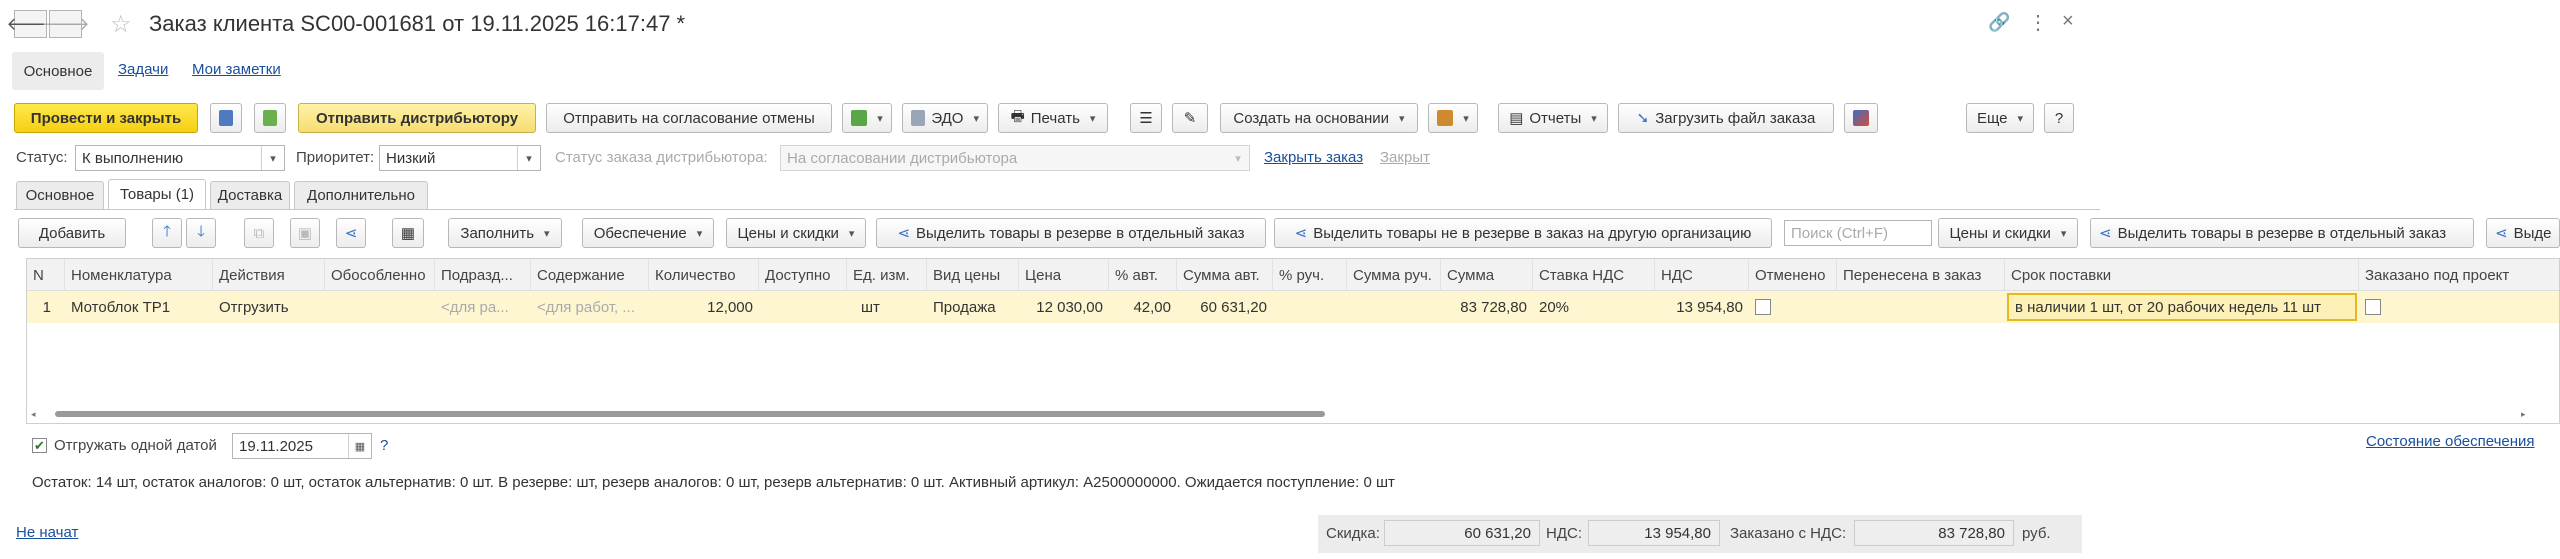 The height and width of the screenshot is (559, 2560). What do you see at coordinates (2000, 118) in the screenshot?
I see `more-button: Еще` at bounding box center [2000, 118].